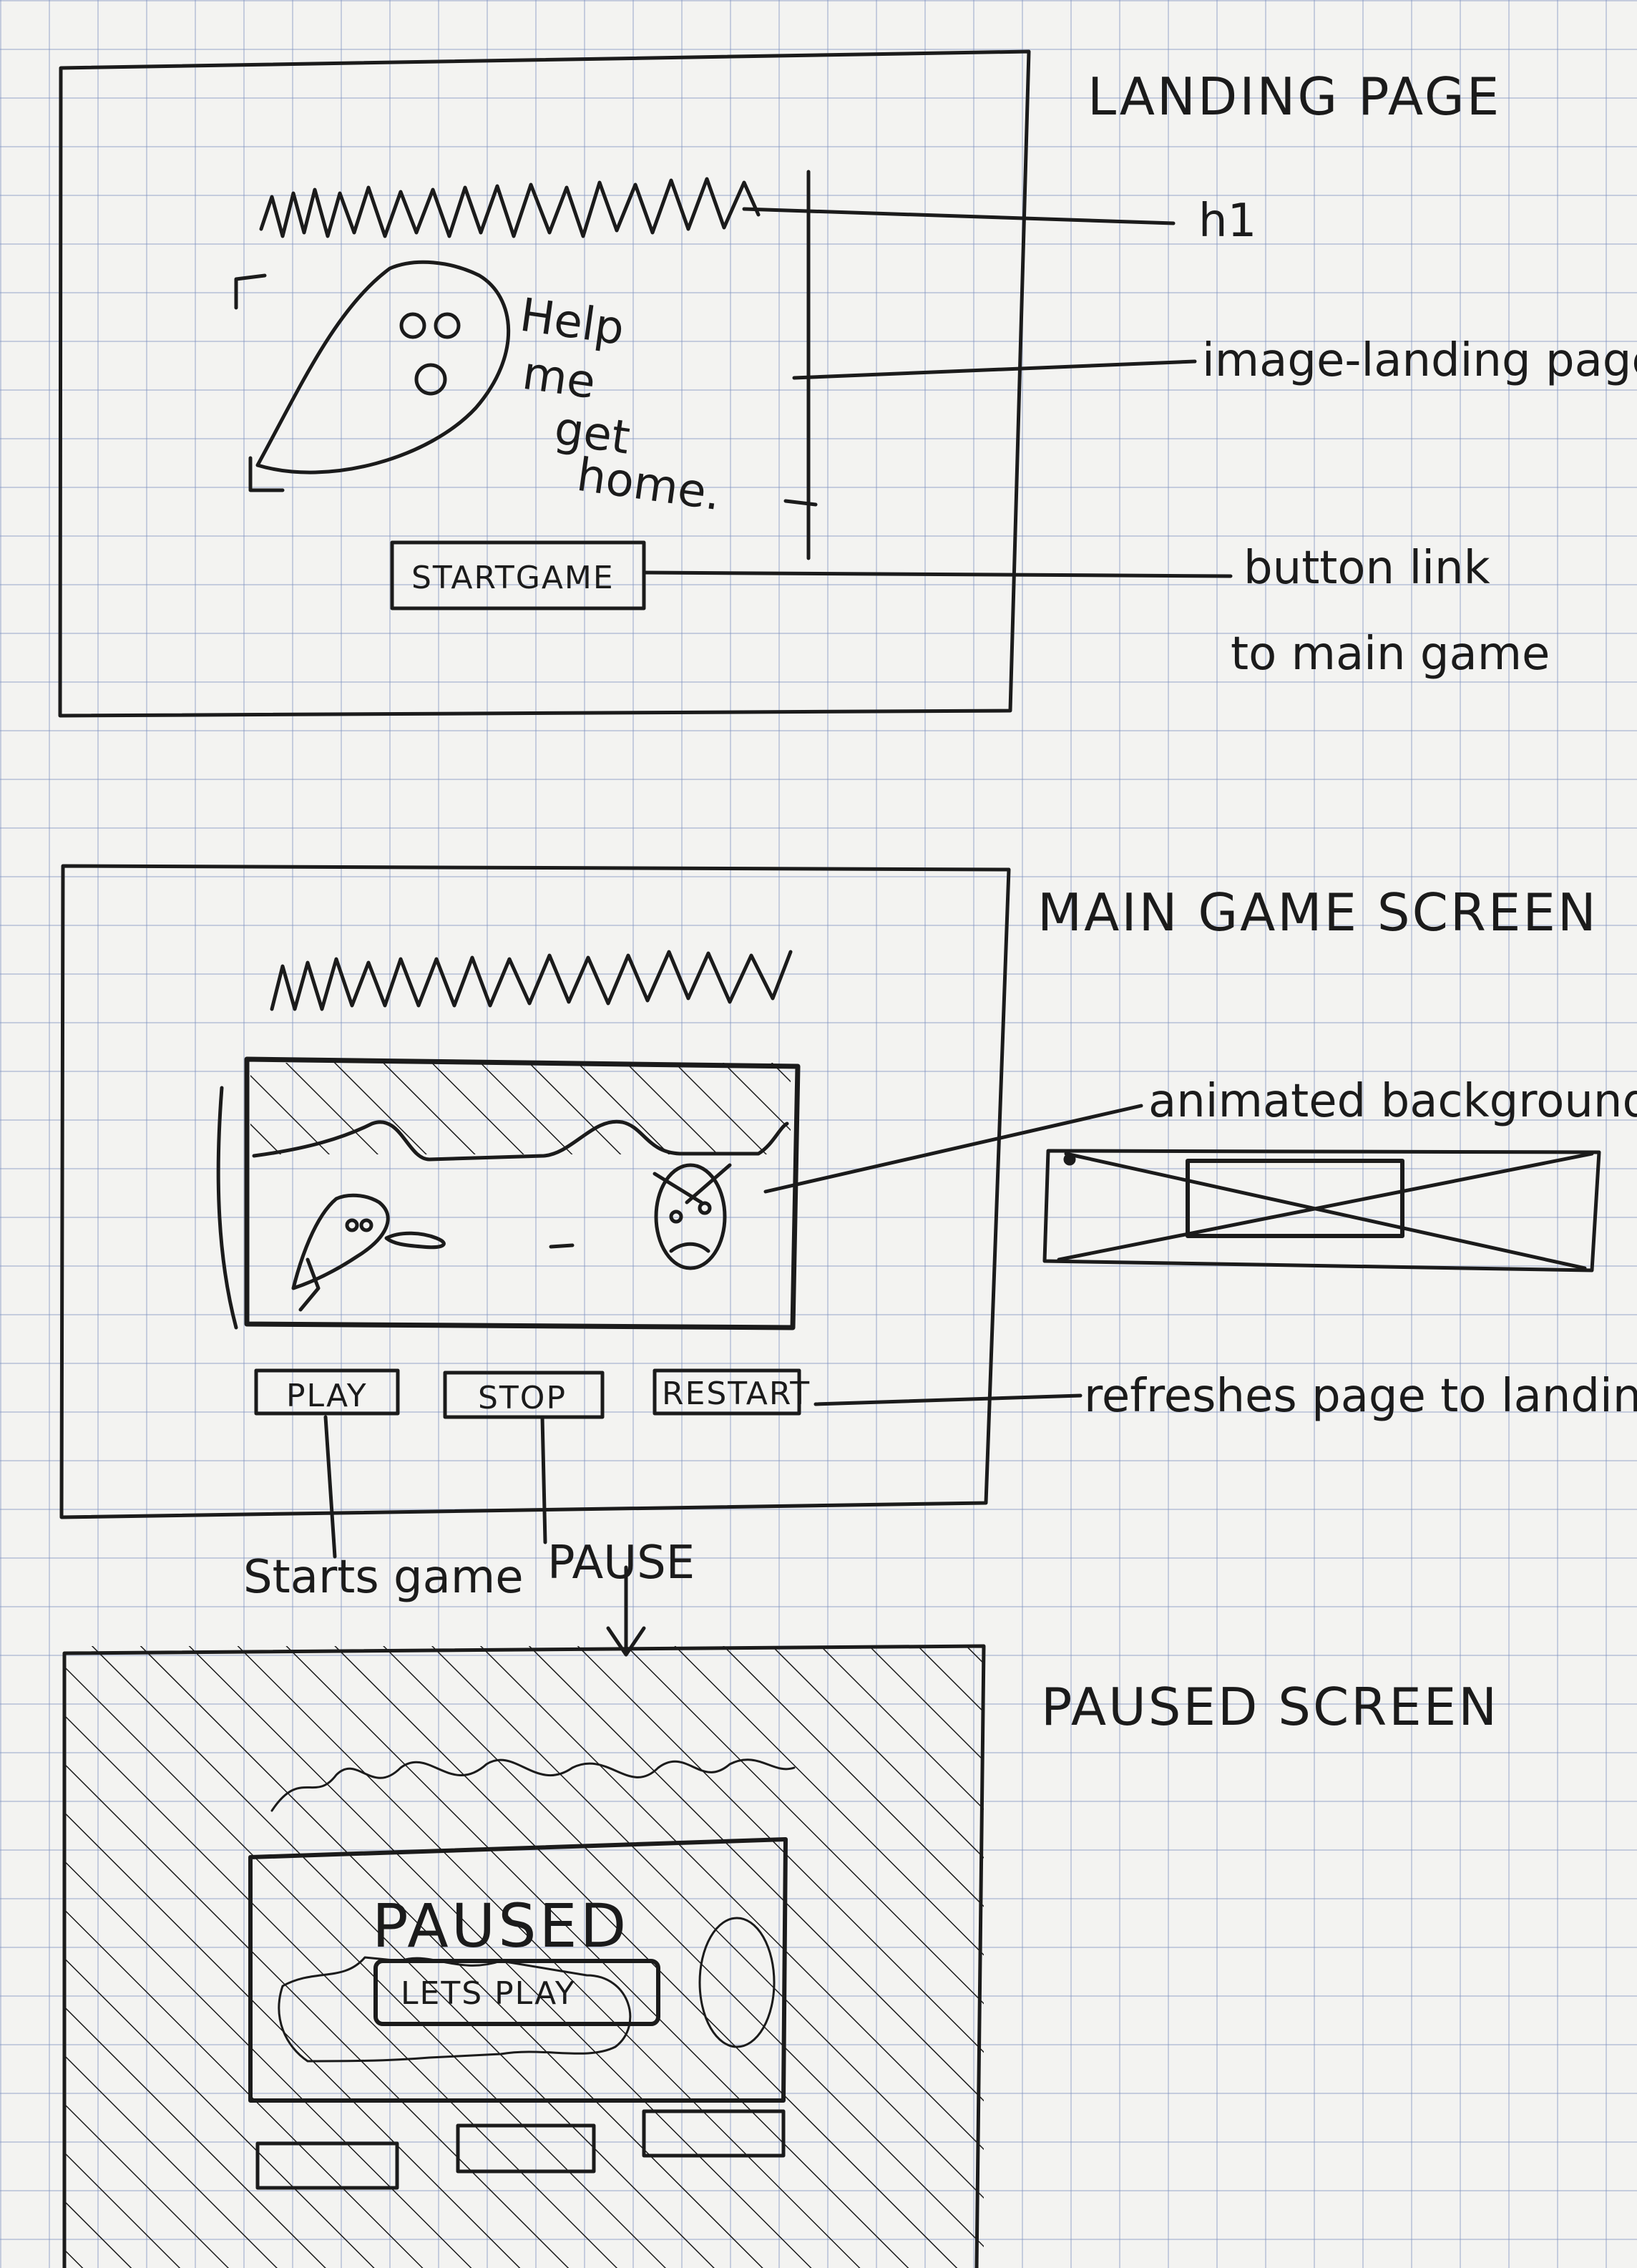 This screenshot has width=1637, height=2268. I want to click on button-note-line-2: to main game, so click(1391, 654).